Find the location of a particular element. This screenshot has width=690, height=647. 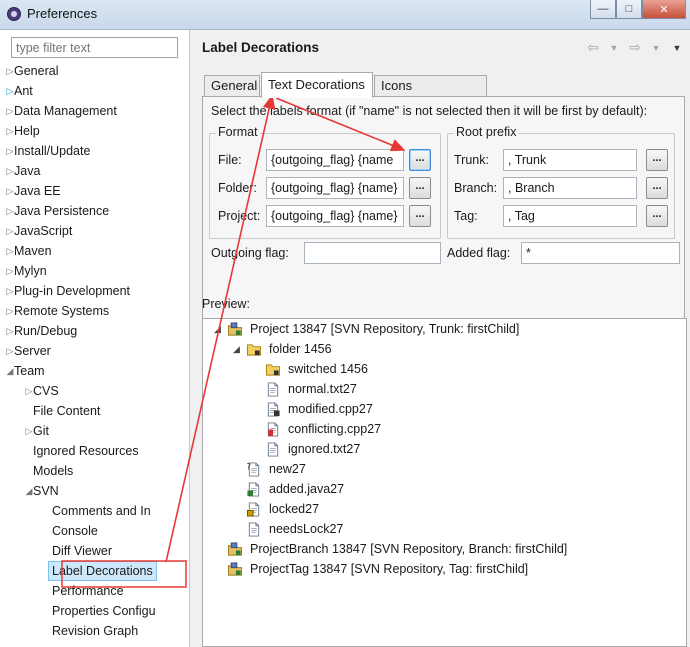

tree-item-label: Maven is located at coordinates (33, 251).